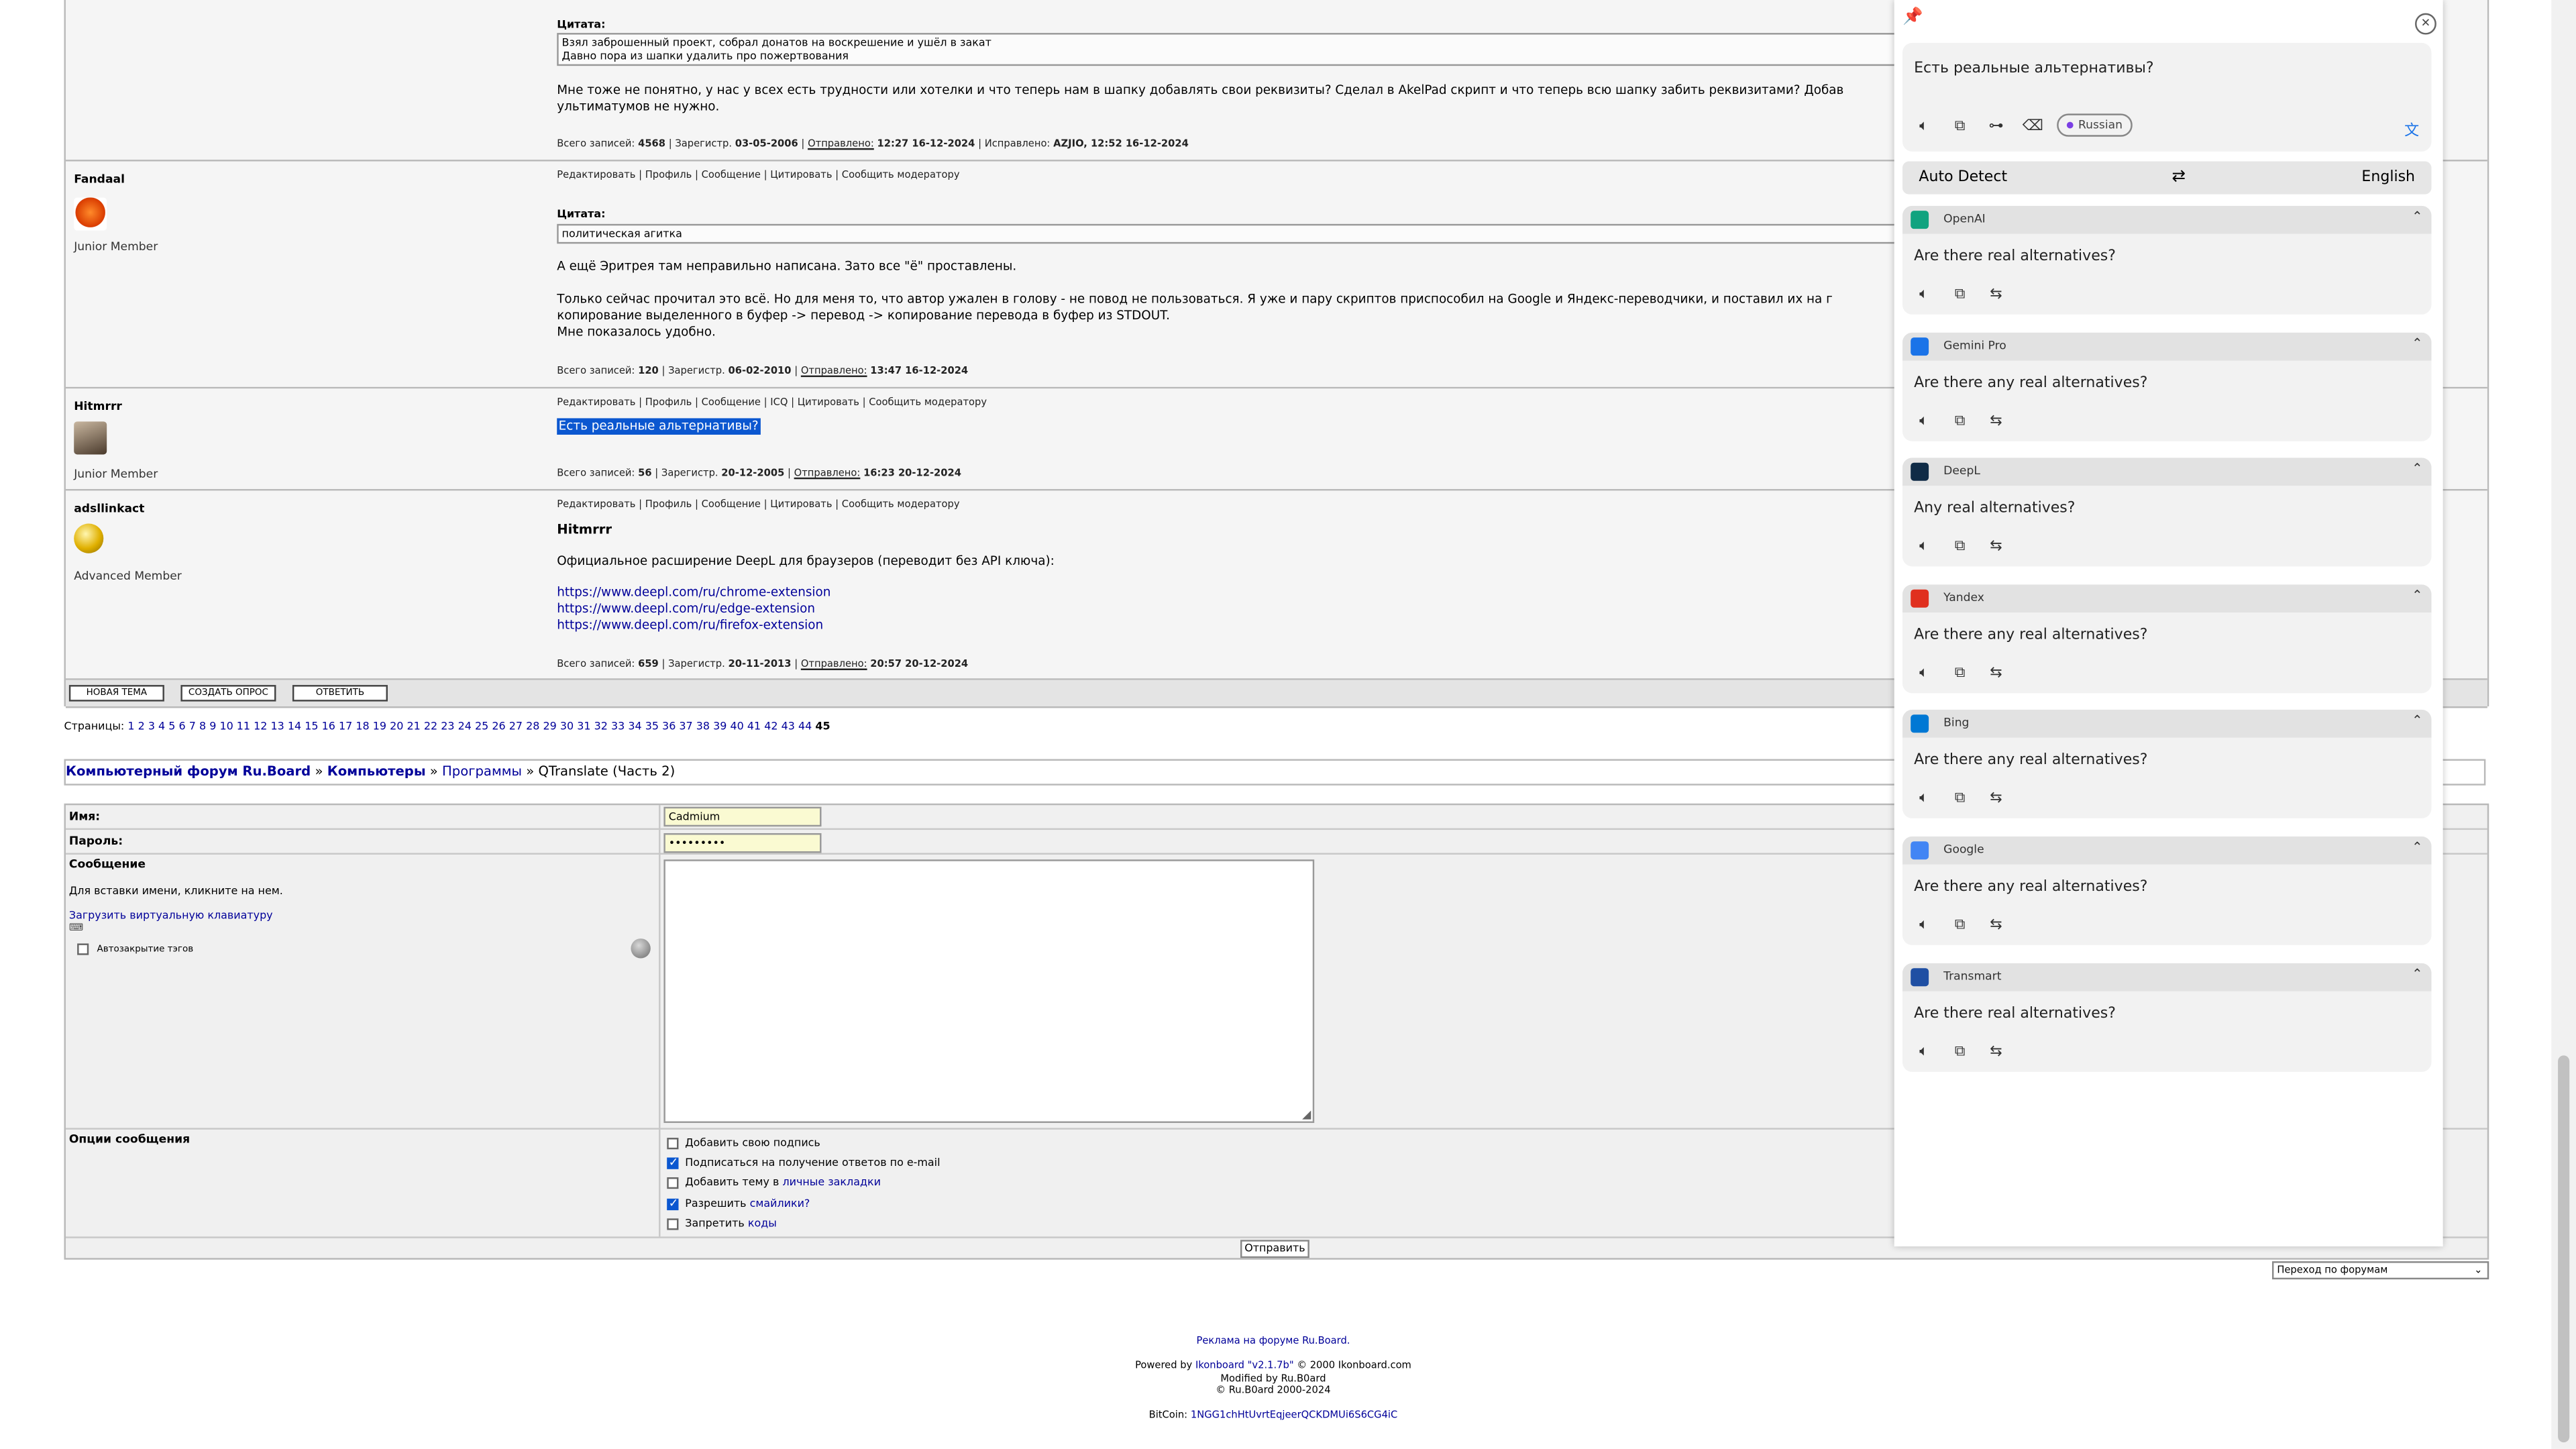 The image size is (2576, 1449). What do you see at coordinates (634, 726) in the screenshot?
I see `page-link: 34` at bounding box center [634, 726].